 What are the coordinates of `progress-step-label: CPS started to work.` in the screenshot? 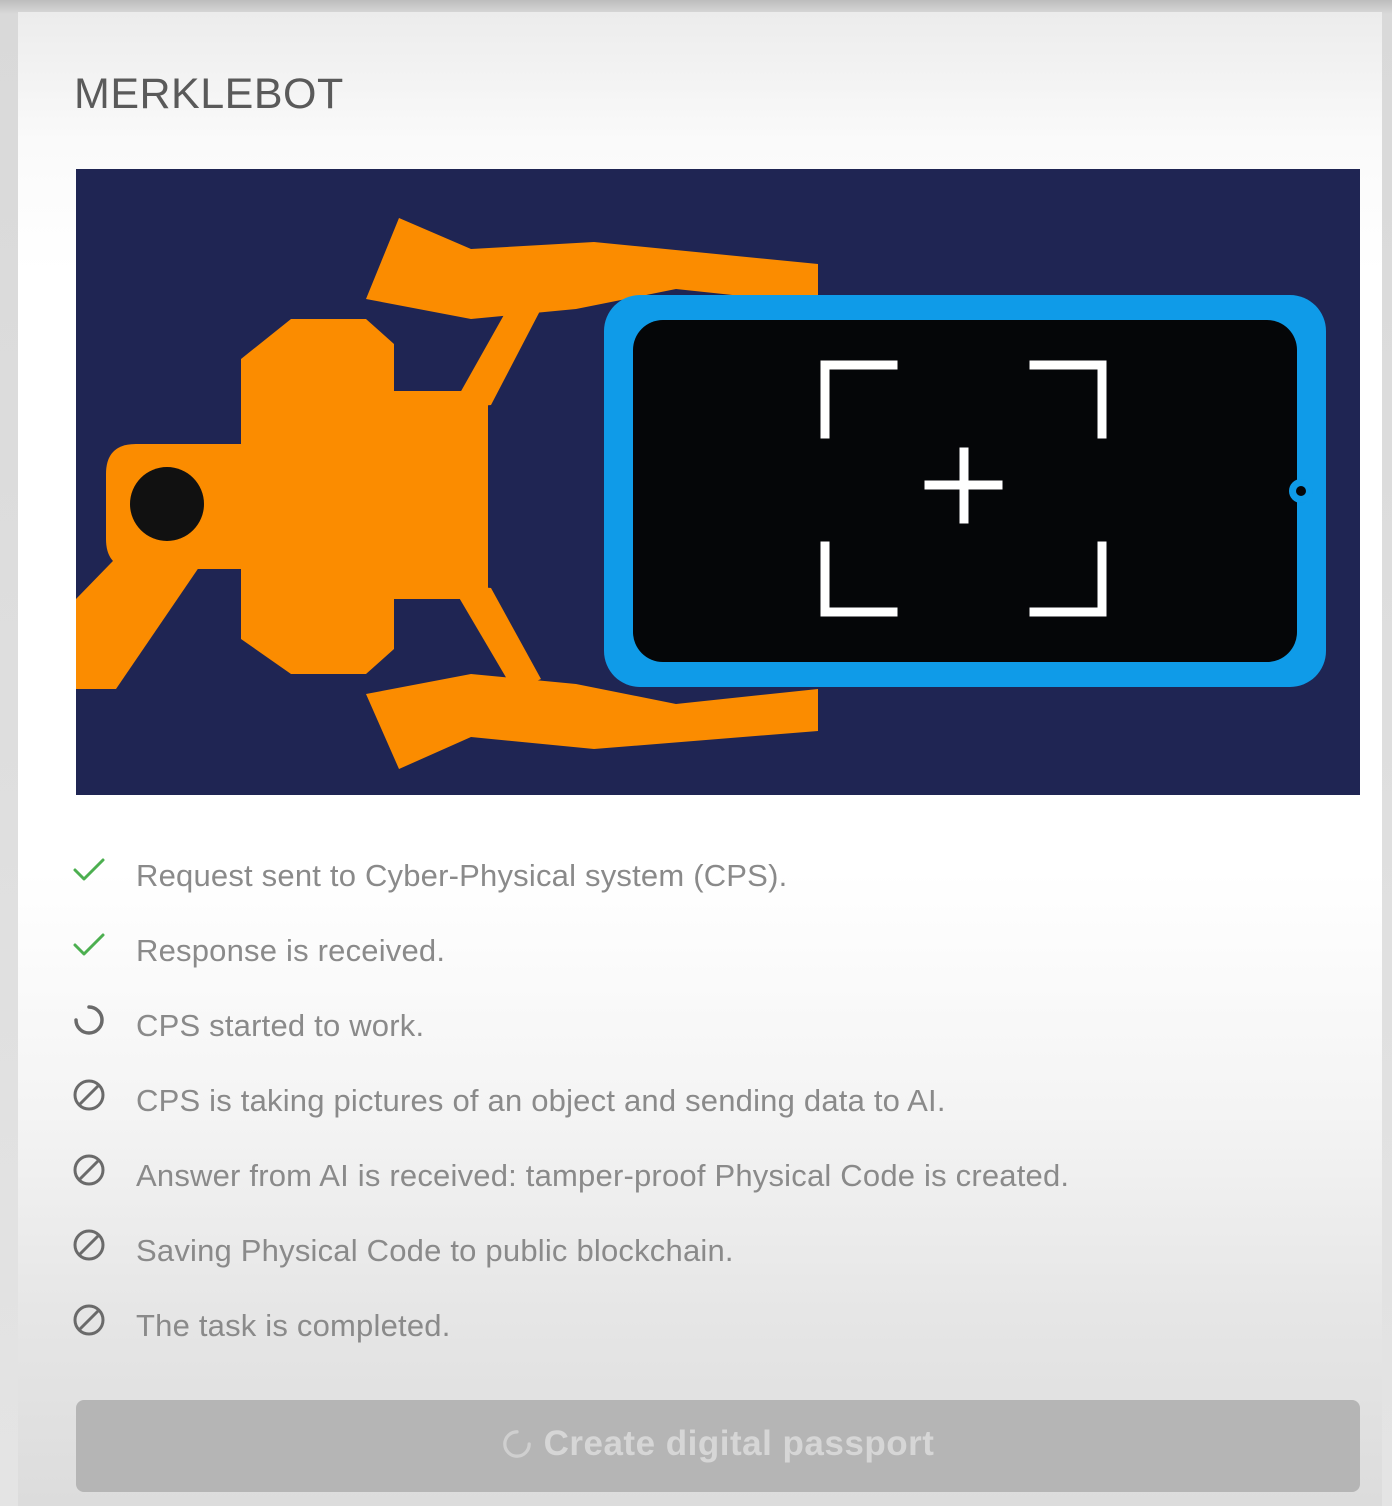 It's located at (280, 1025).